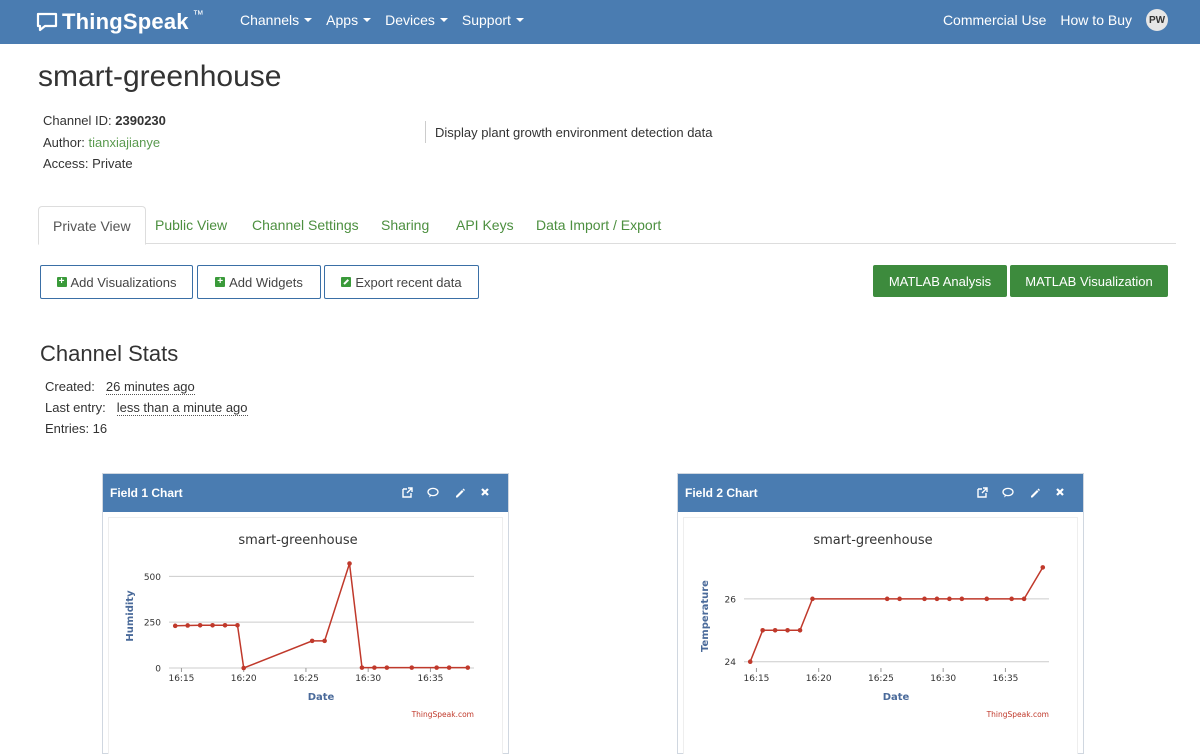 This screenshot has width=1200, height=754. Describe the element at coordinates (896, 614) in the screenshot. I see `series-line` at that location.